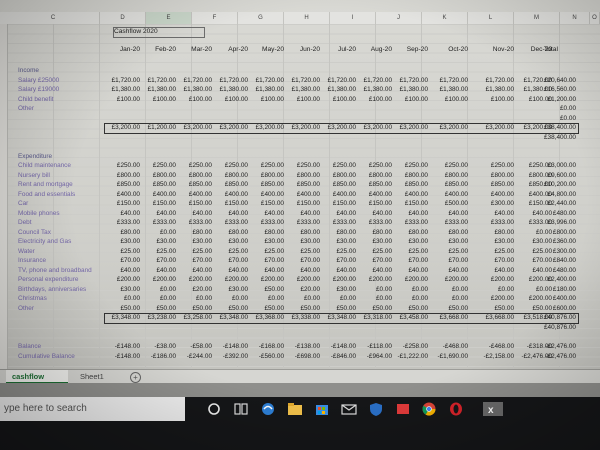 This screenshot has width=600, height=450. Describe the element at coordinates (493, 409) in the screenshot. I see `excel-icon: x` at that location.